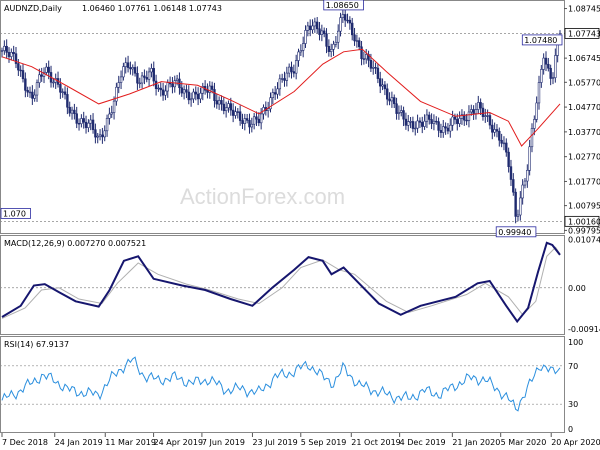 This screenshot has width=600, height=450. I want to click on price-annotation: 1.07480, so click(542, 40).